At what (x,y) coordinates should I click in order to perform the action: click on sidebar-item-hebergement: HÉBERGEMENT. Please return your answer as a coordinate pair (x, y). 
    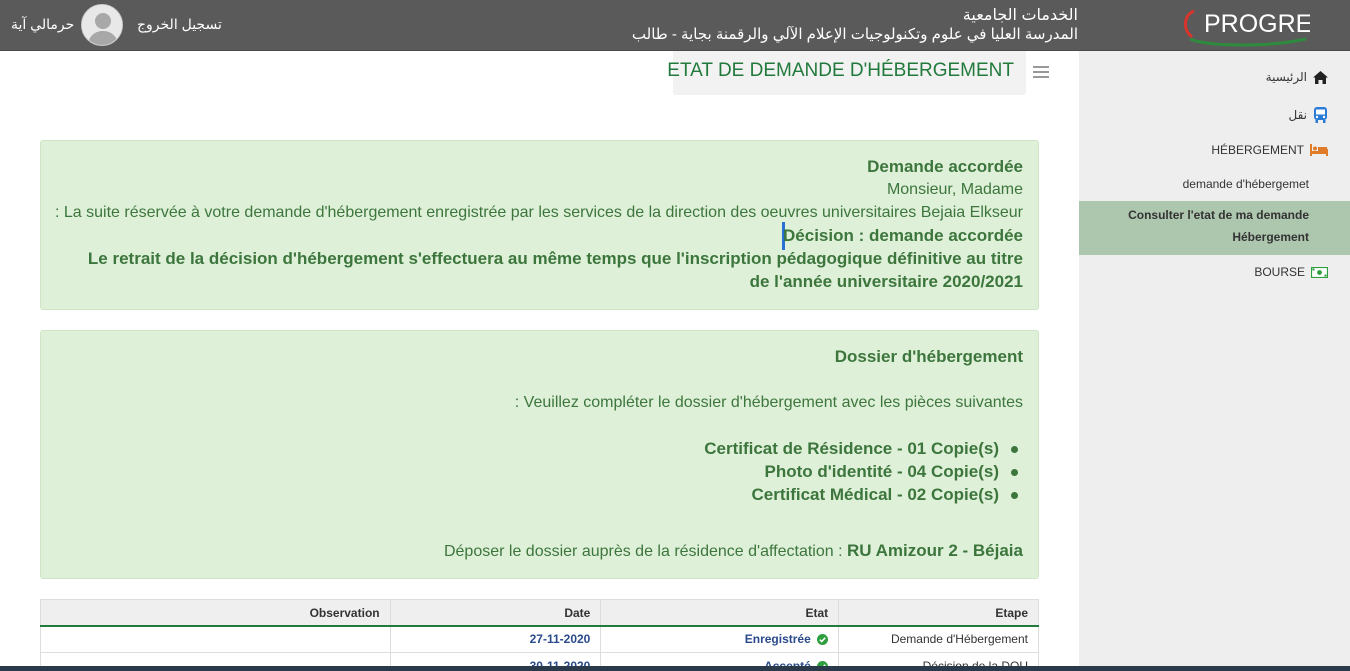
    Looking at the image, I should click on (1269, 150).